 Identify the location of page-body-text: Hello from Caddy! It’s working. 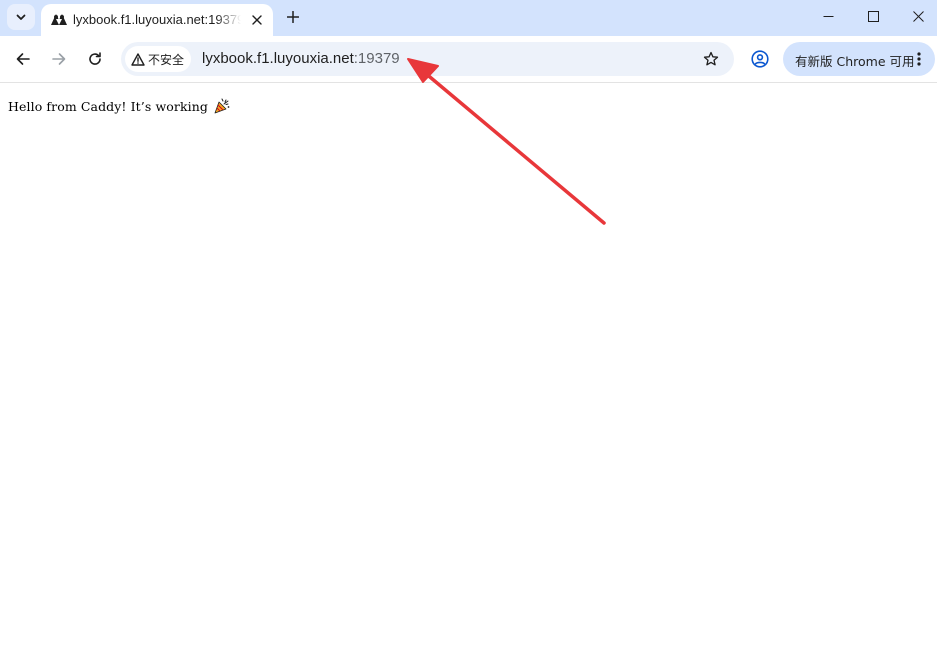
(119, 107).